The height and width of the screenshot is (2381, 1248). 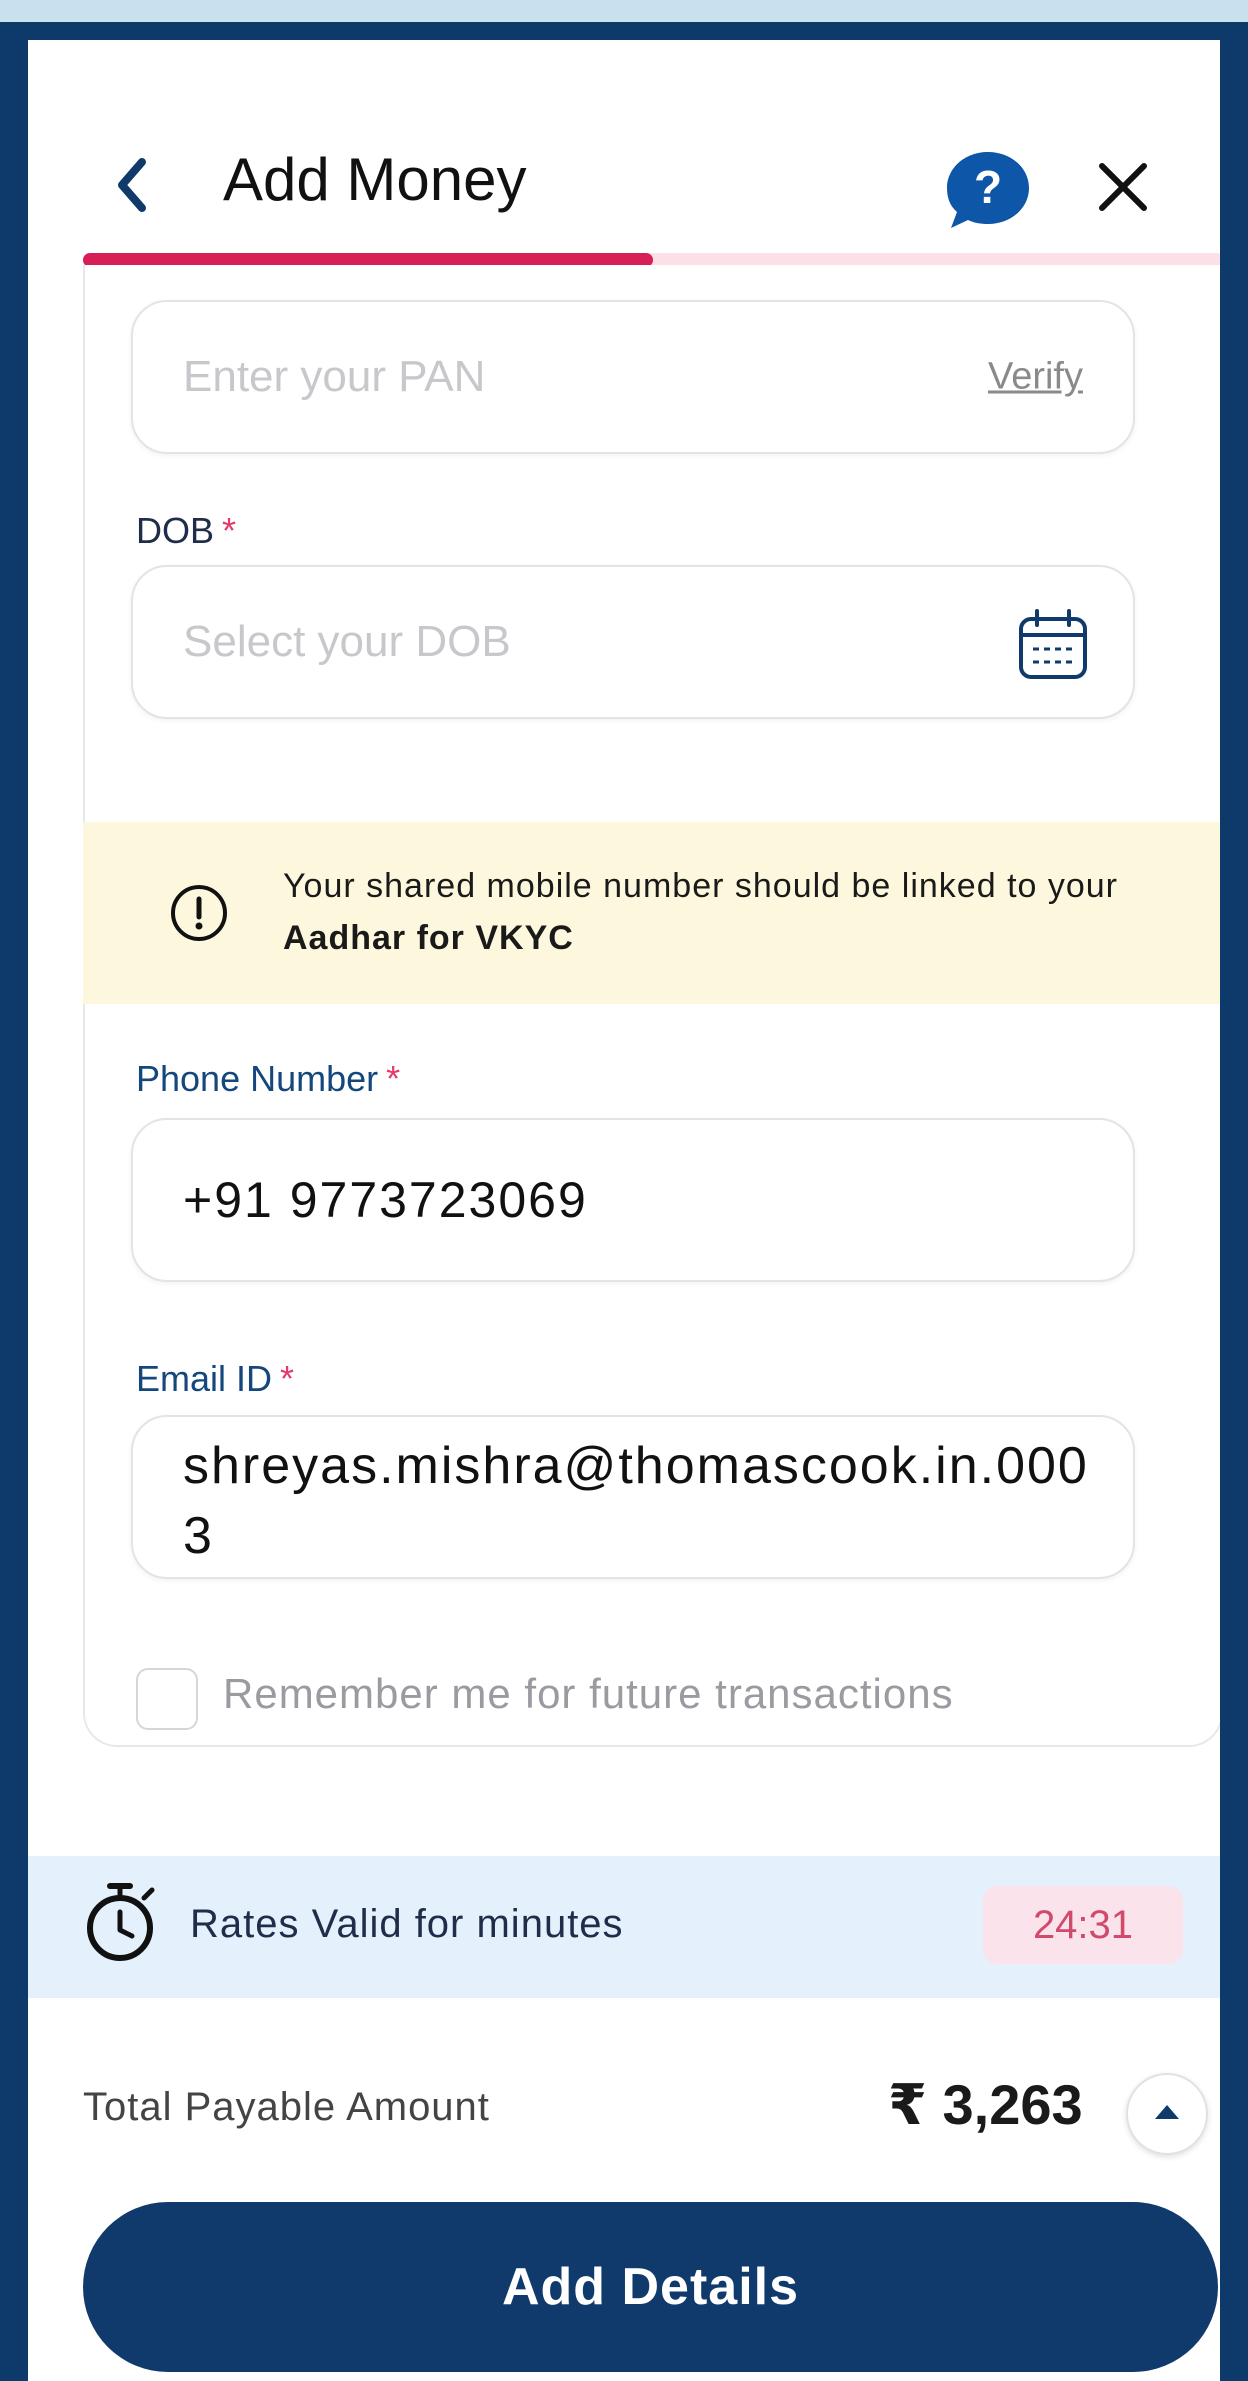 I want to click on email-value: shreyas.mishra@thomascook.in.0003, so click(x=636, y=1501).